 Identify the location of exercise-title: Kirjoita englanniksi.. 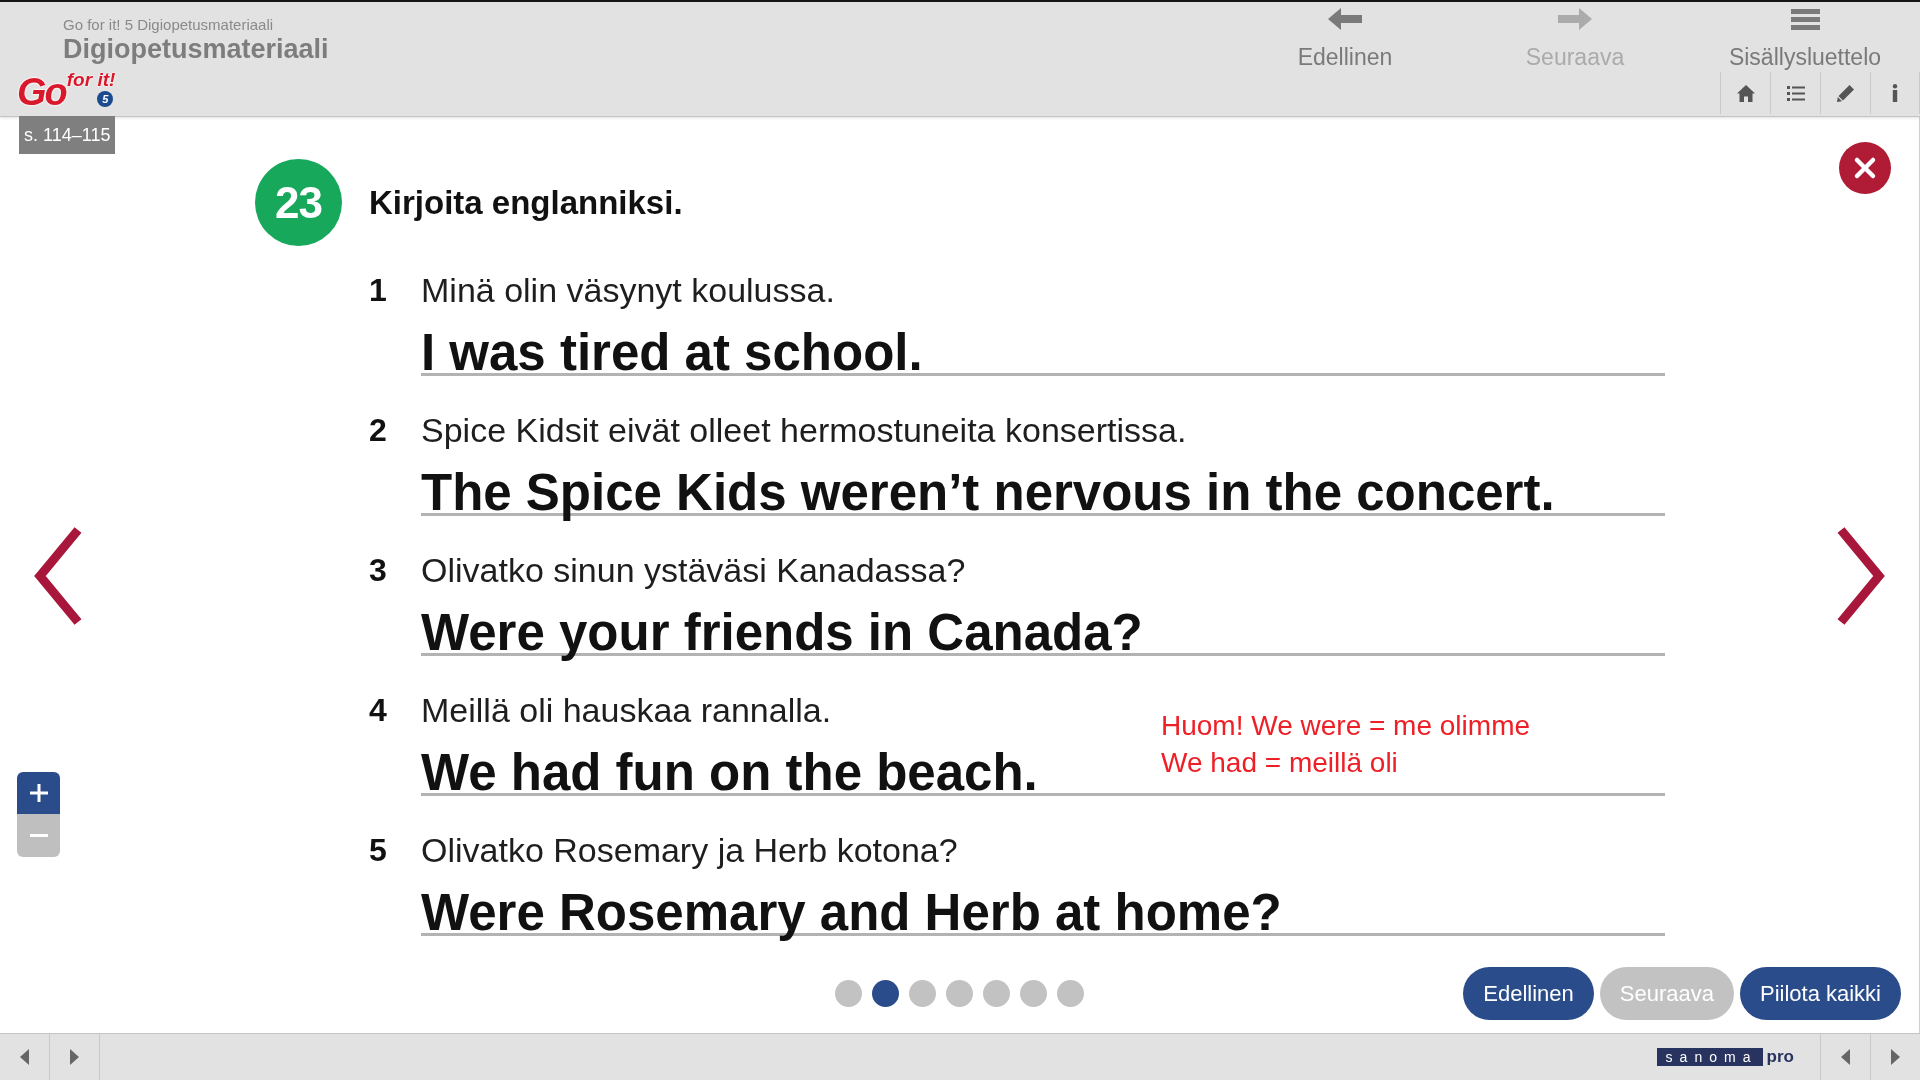
(526, 202).